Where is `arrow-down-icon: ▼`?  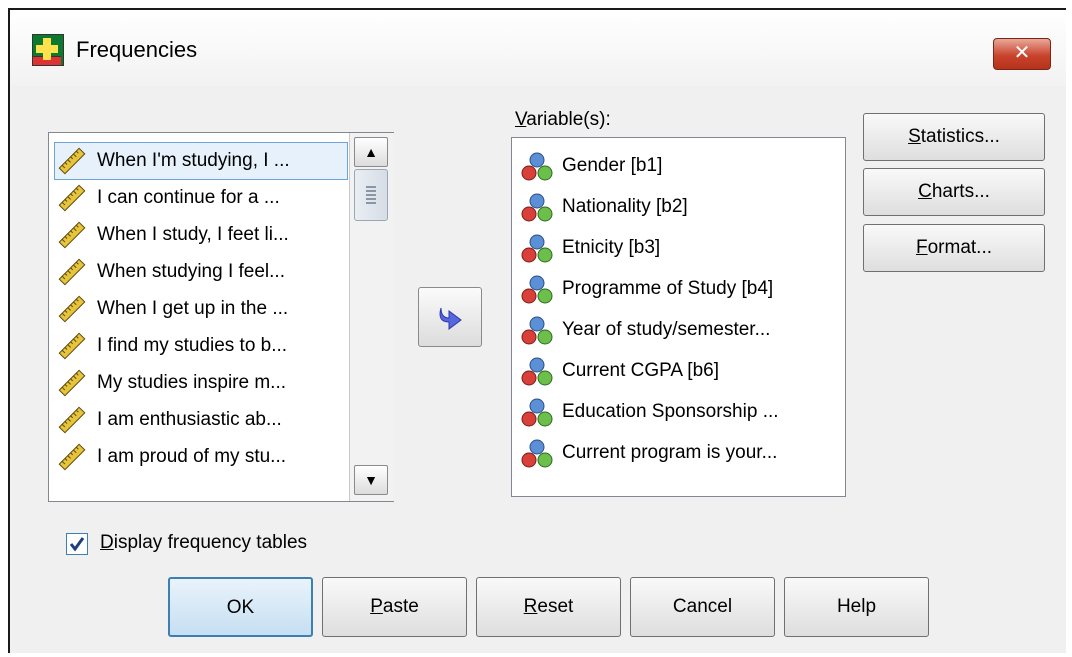 arrow-down-icon: ▼ is located at coordinates (371, 480).